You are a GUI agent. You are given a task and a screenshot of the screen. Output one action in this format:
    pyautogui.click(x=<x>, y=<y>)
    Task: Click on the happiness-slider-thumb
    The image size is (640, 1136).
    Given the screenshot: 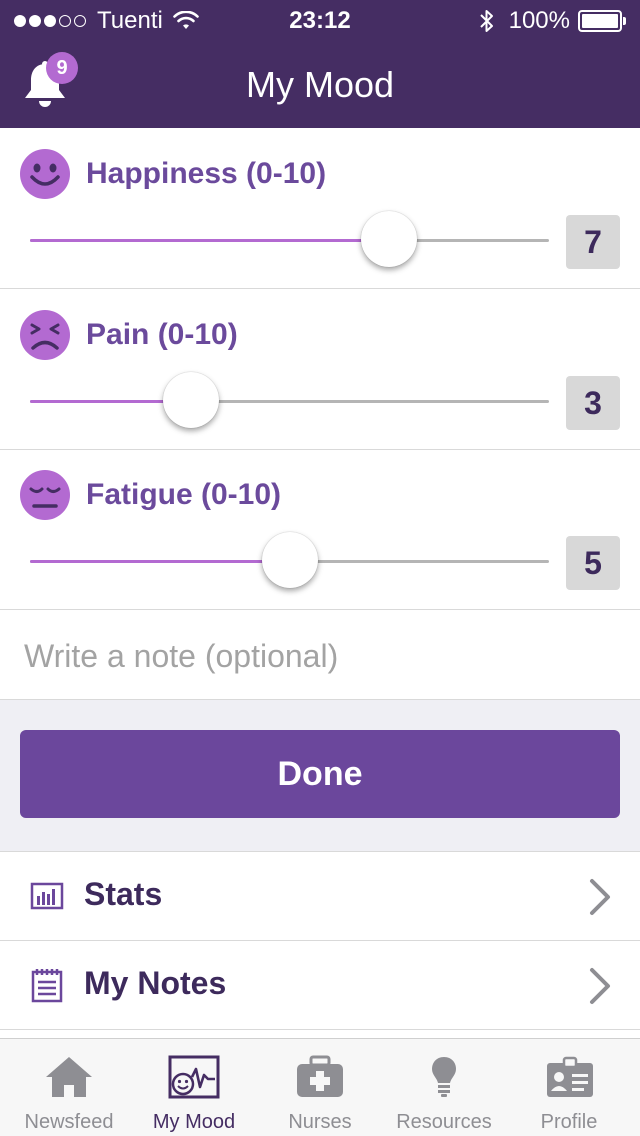 What is the action you would take?
    pyautogui.click(x=388, y=239)
    